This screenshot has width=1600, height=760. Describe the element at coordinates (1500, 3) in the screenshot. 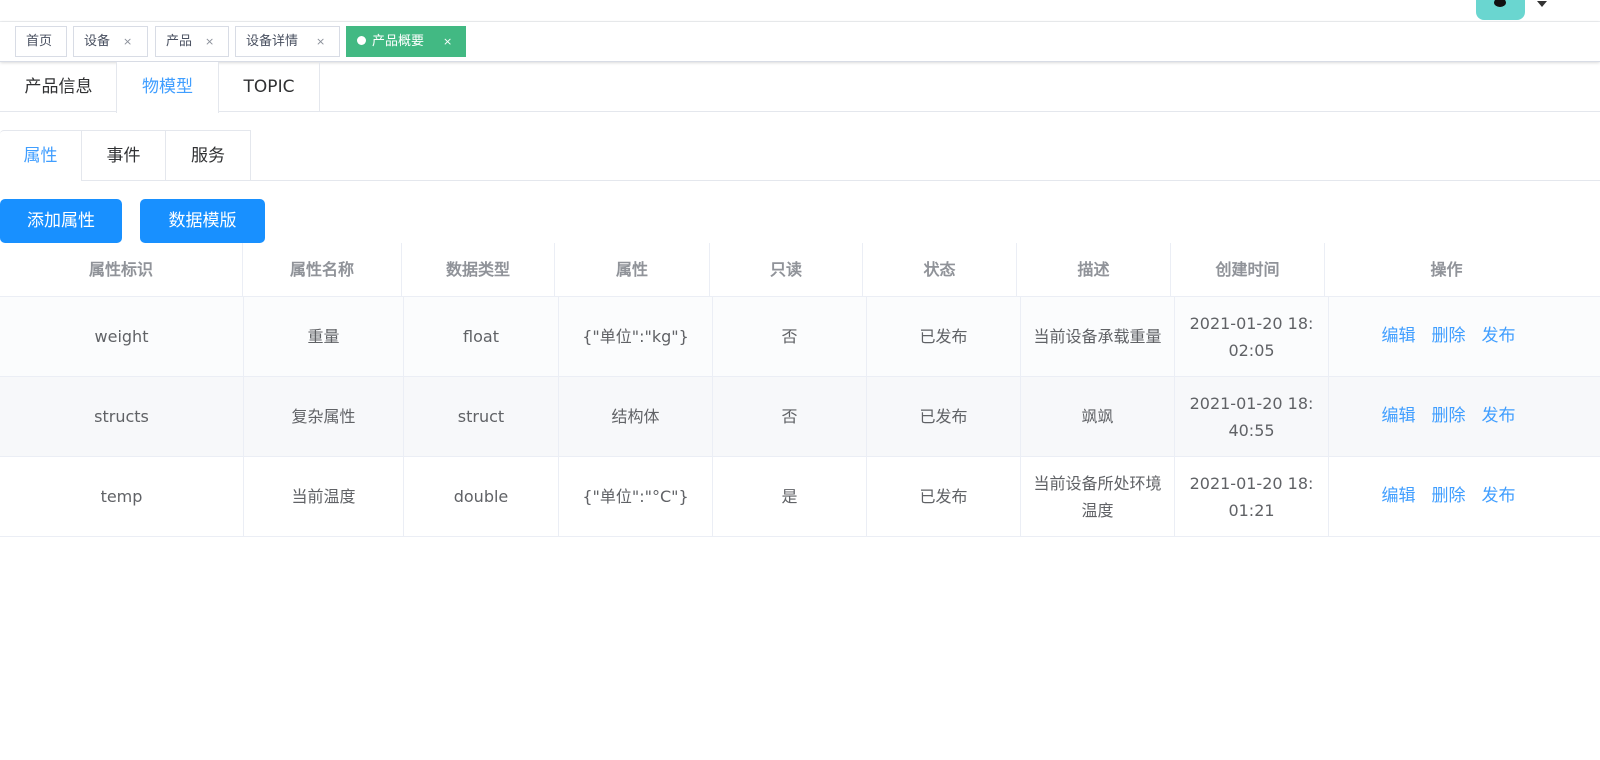

I see `avatar-icon` at that location.